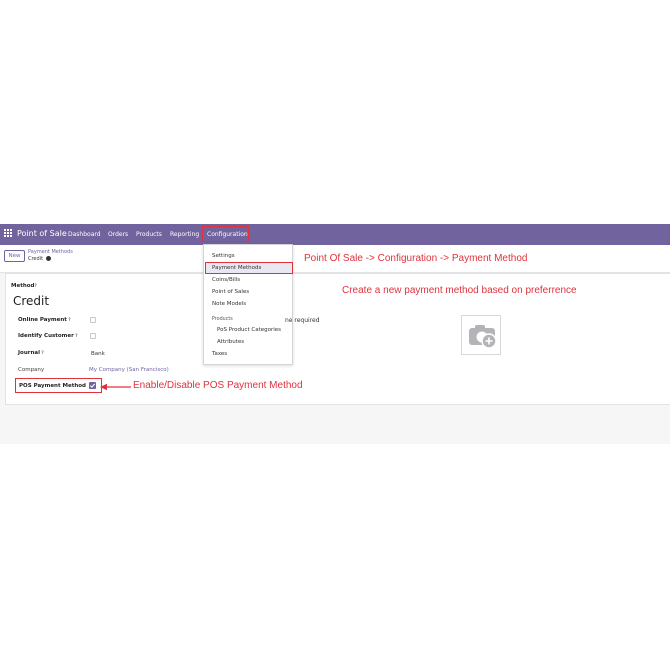 The image size is (670, 670). What do you see at coordinates (218, 385) in the screenshot?
I see `annotation-enable-disable: Enable/Disable POS Payment Method` at bounding box center [218, 385].